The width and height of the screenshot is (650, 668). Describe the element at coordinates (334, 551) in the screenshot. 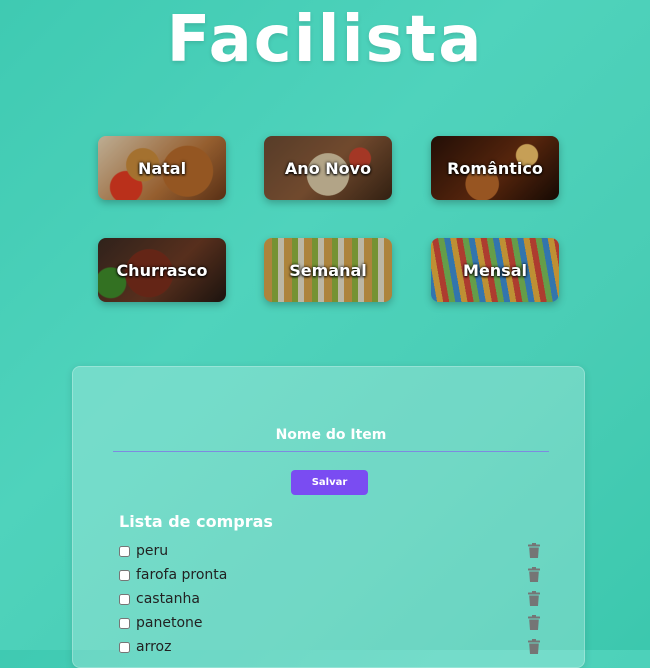

I see `list-item: peru` at that location.